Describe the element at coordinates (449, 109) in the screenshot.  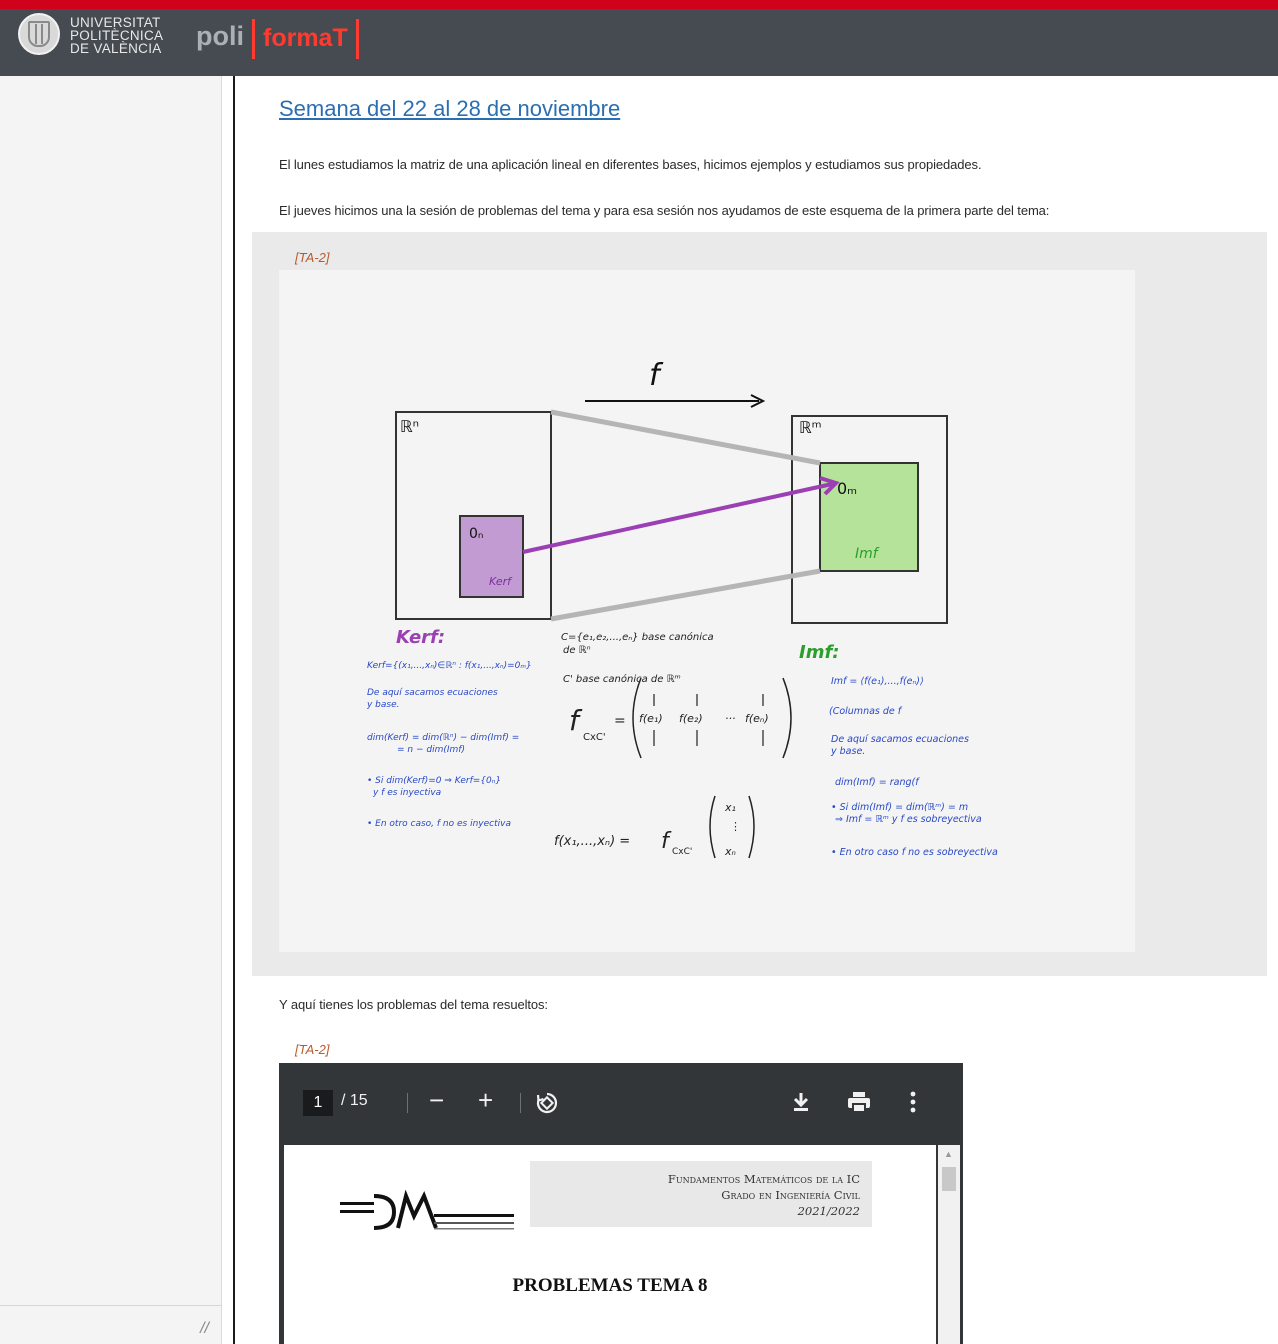
I see `week-title-link: Semana del 22 al 28 de noviembre` at that location.